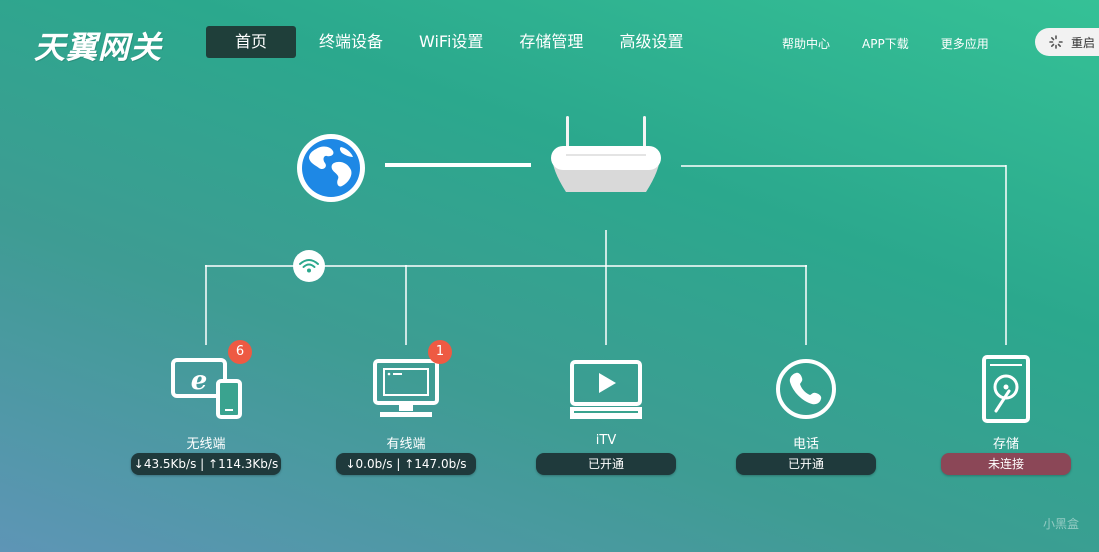 The width and height of the screenshot is (1099, 552). I want to click on nav-advanced-settings: 高级设置, so click(651, 42).